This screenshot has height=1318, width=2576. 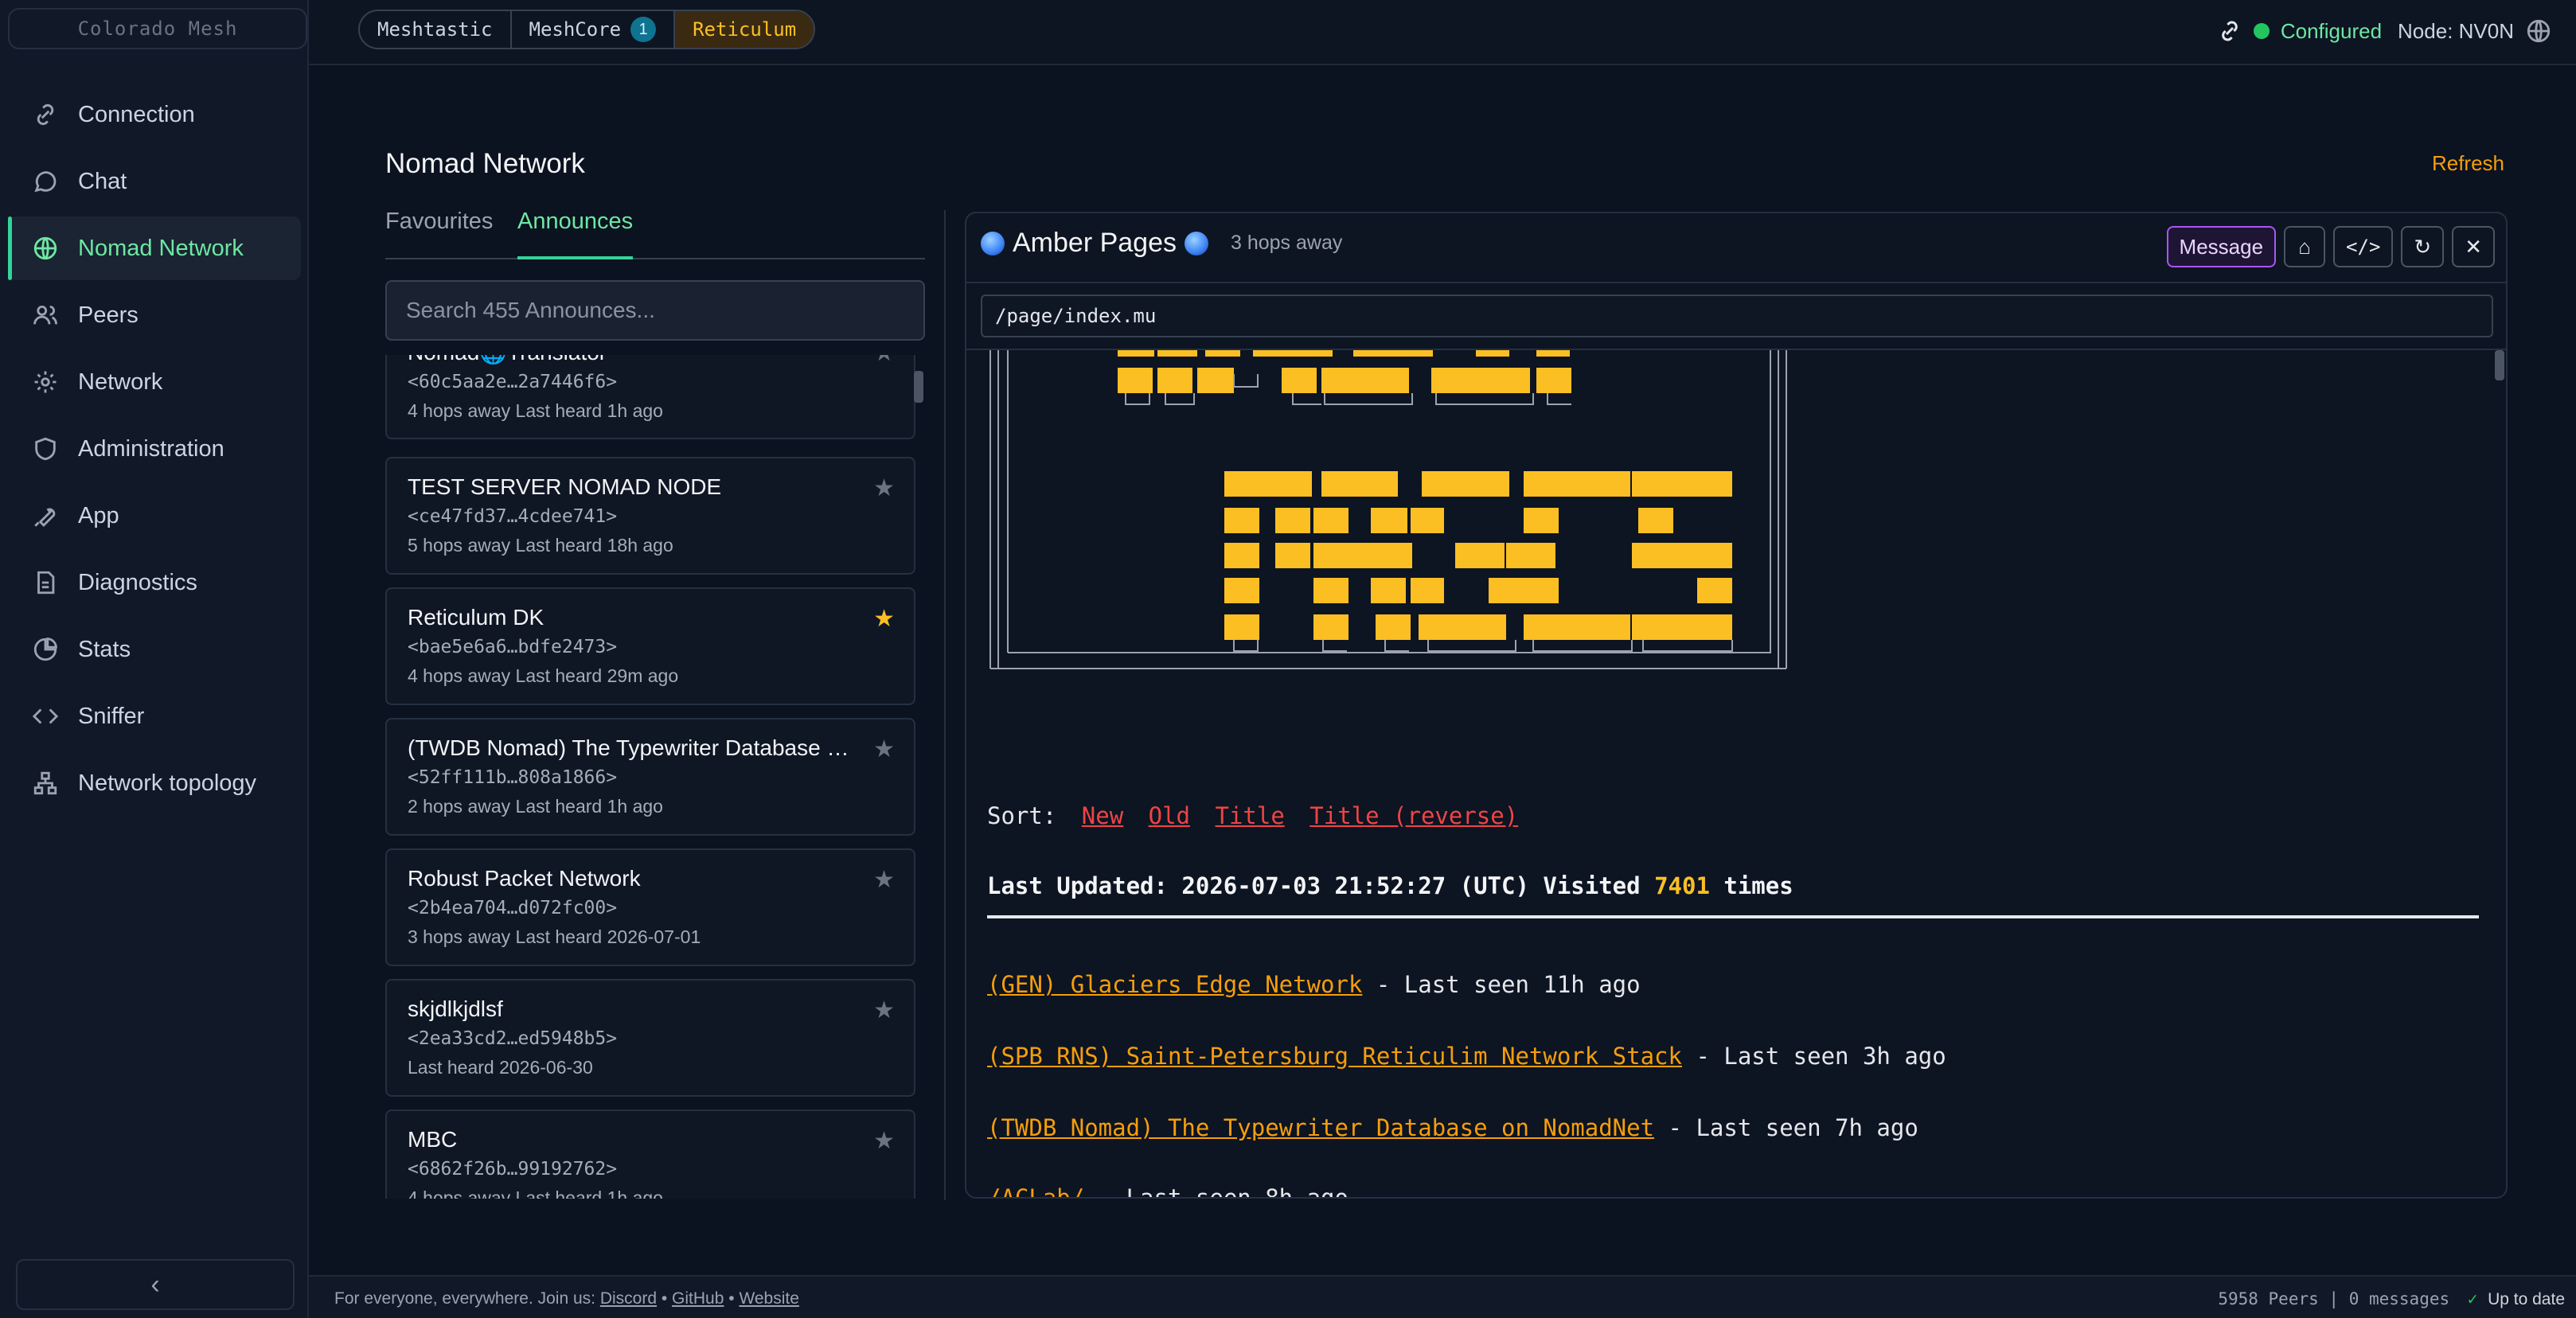 What do you see at coordinates (45, 315) in the screenshot?
I see `users-icon` at bounding box center [45, 315].